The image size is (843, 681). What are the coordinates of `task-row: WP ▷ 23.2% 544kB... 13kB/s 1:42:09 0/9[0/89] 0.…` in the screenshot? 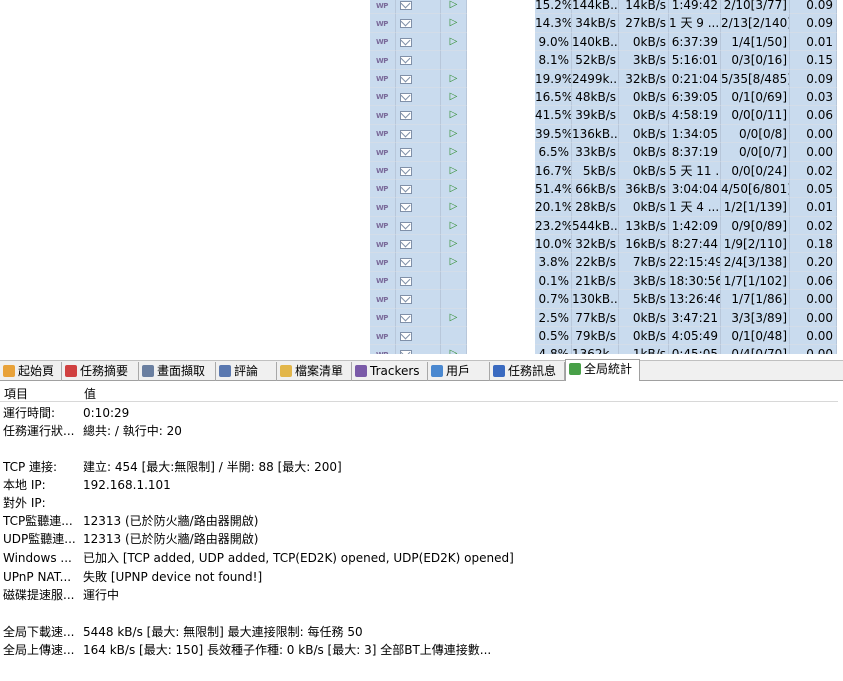 It's located at (605, 226).